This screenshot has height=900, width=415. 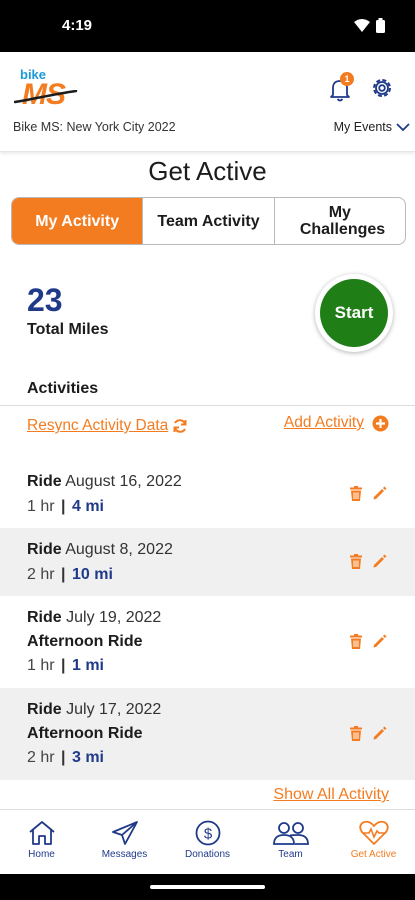 I want to click on nav-item-team: Team, so click(x=290, y=842).